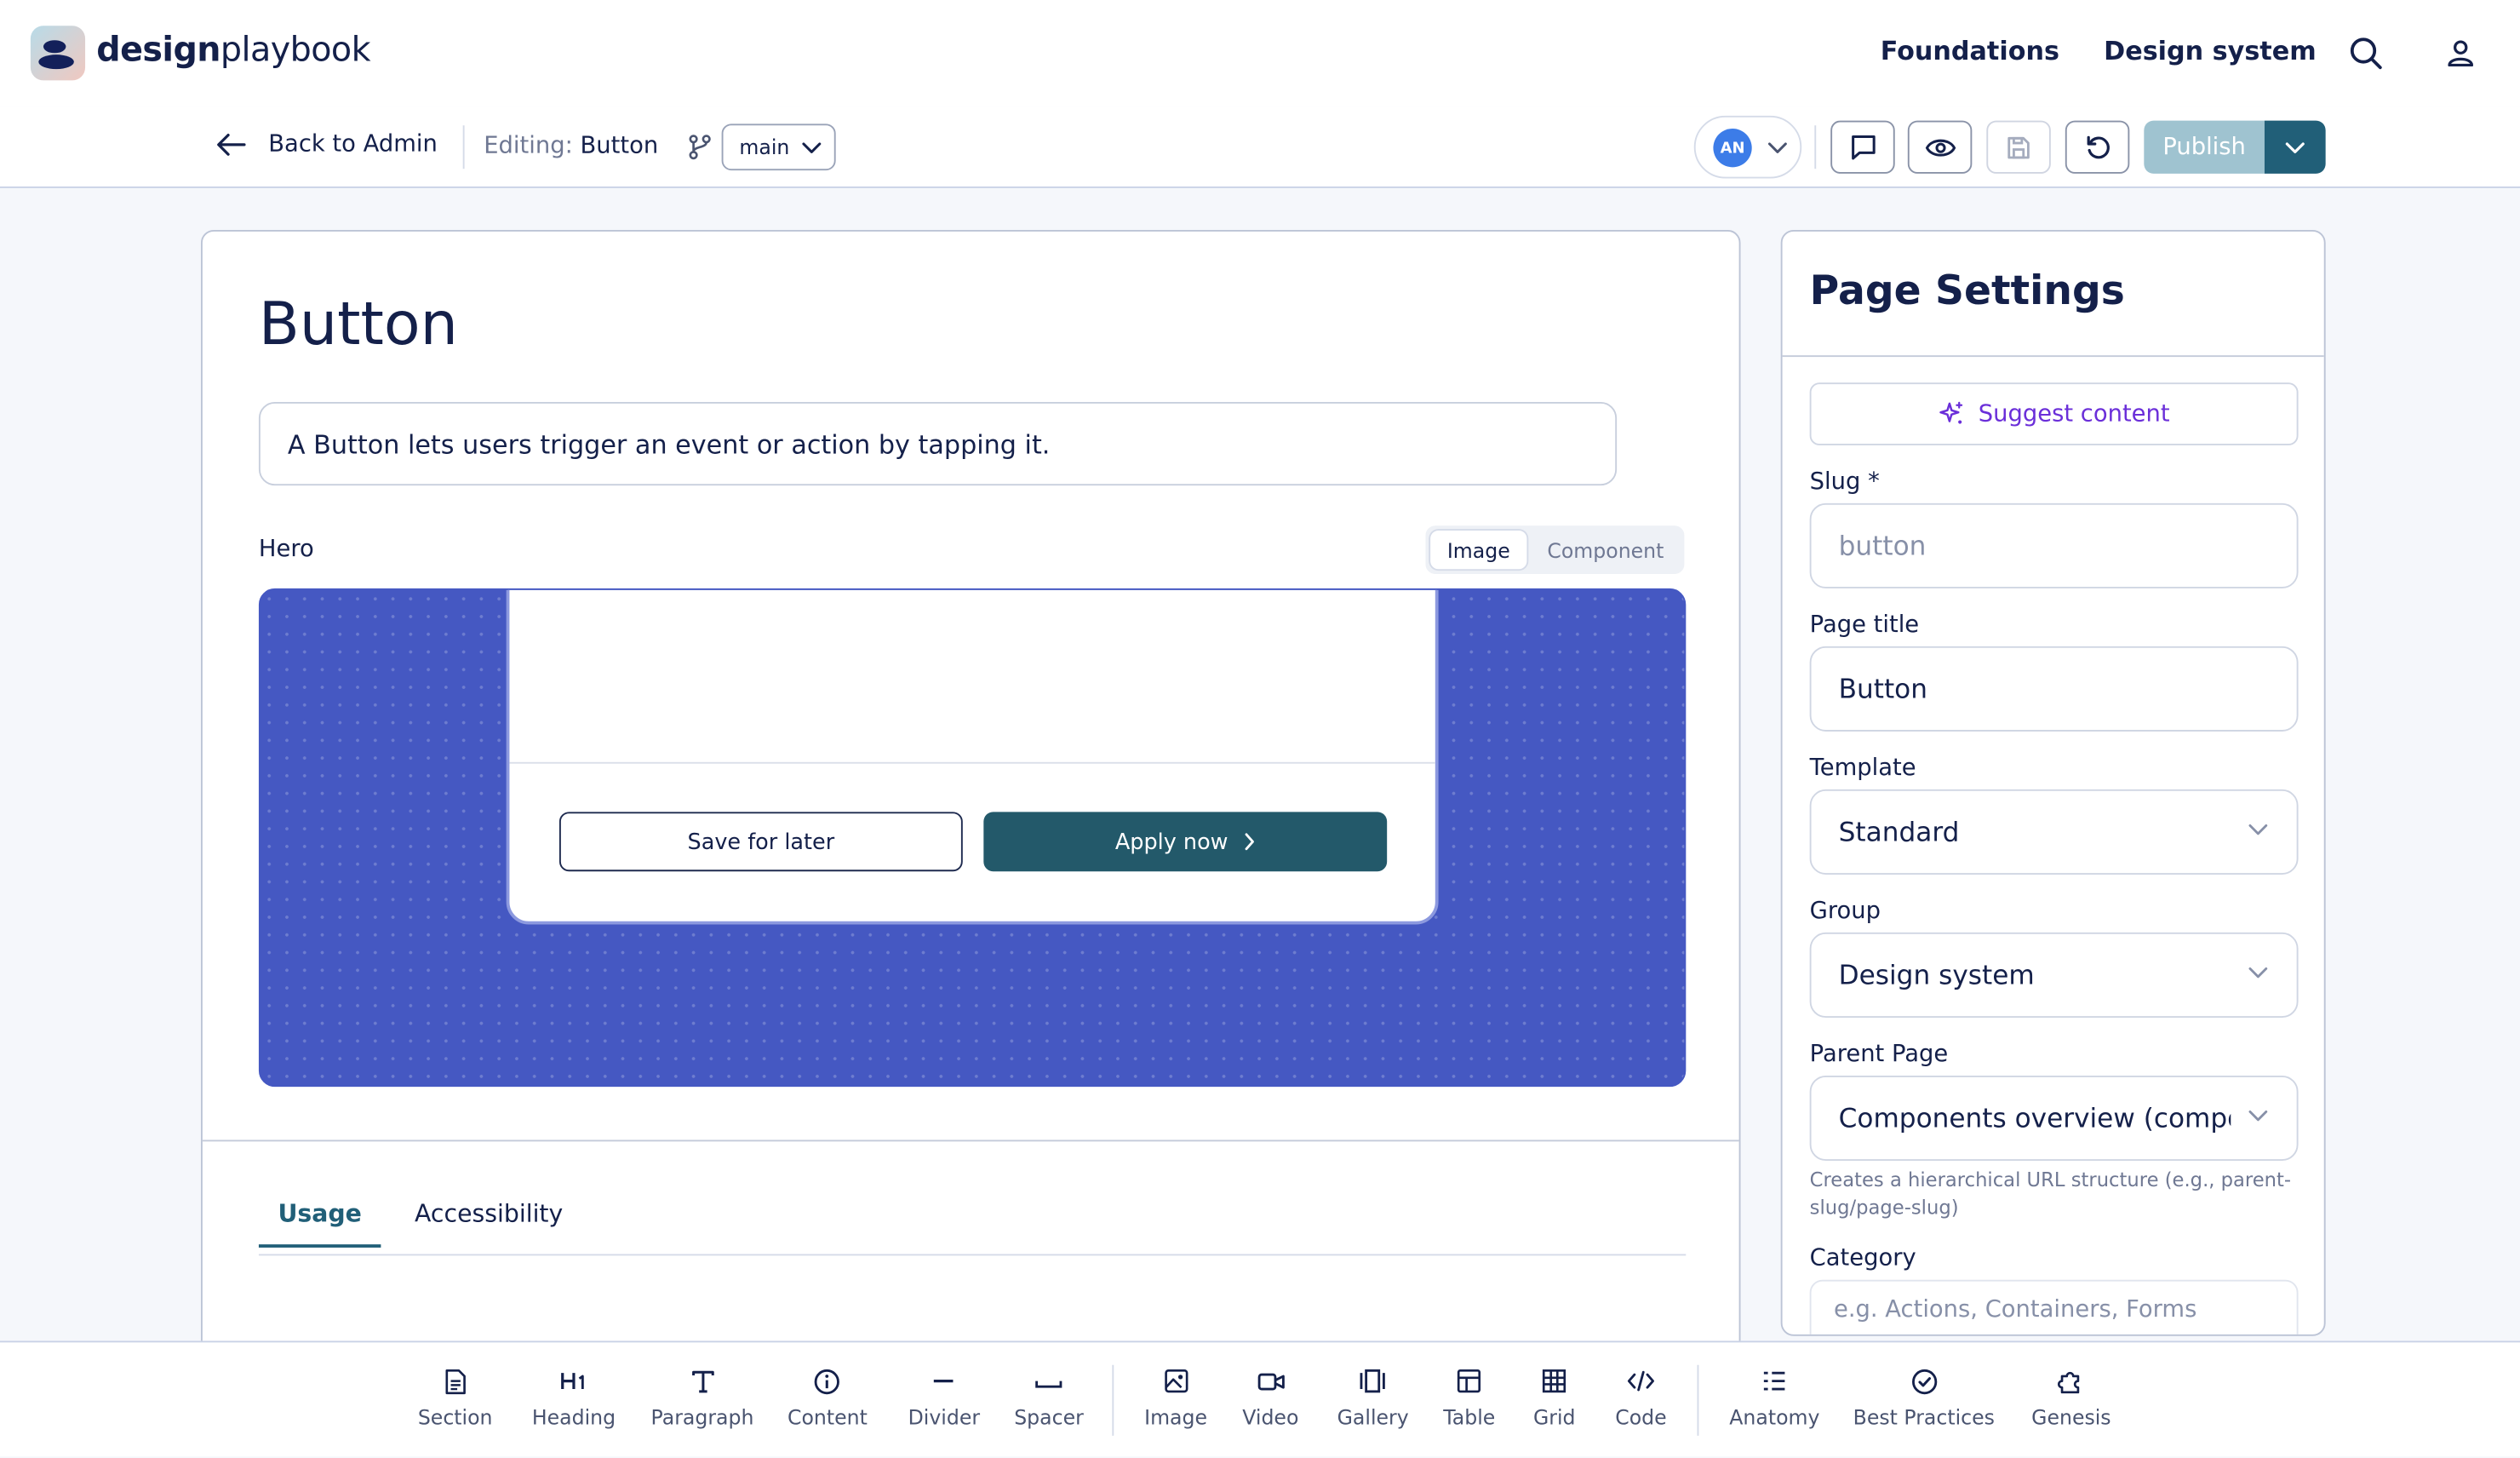 This screenshot has height=1458, width=2520. What do you see at coordinates (700, 147) in the screenshot?
I see `git-branch-icon` at bounding box center [700, 147].